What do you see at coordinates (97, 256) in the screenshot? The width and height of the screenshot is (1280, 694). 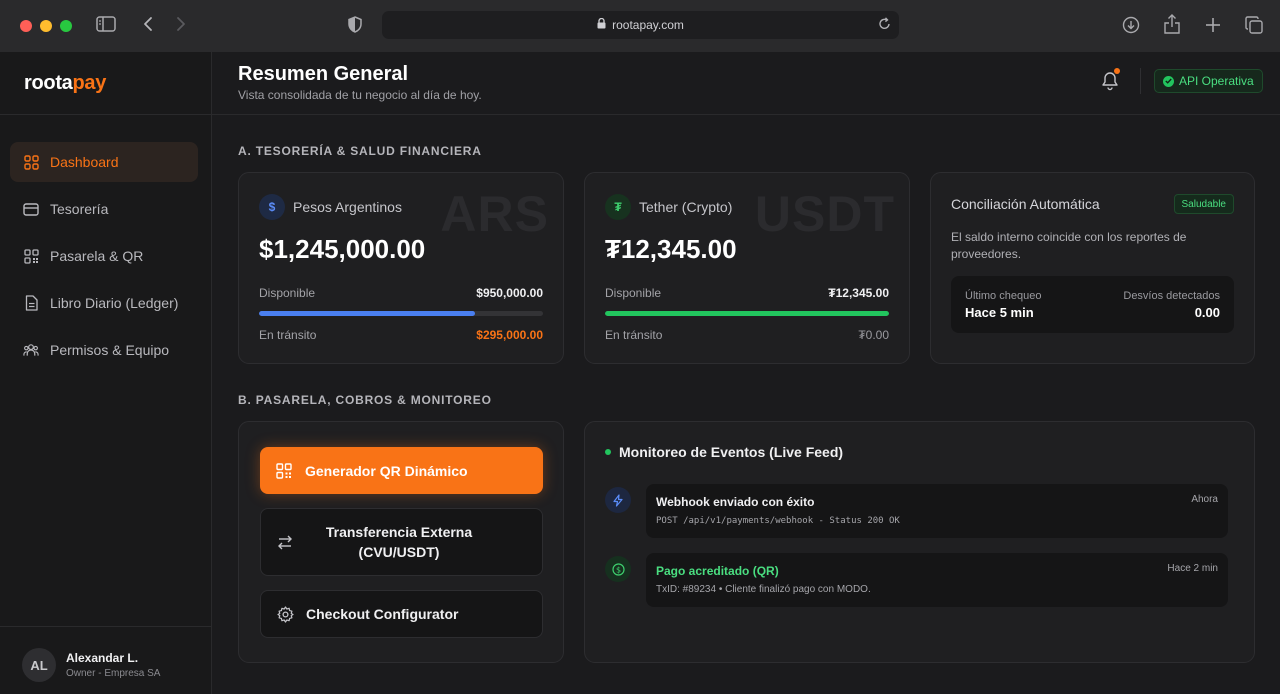 I see `sidebar-item-label: Pasarela & QR` at bounding box center [97, 256].